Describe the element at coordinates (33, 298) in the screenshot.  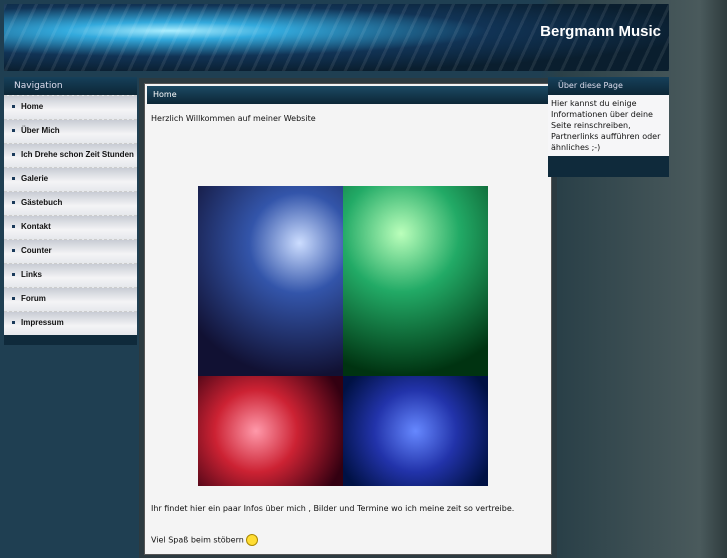
I see `nav-item-label: Forum` at that location.